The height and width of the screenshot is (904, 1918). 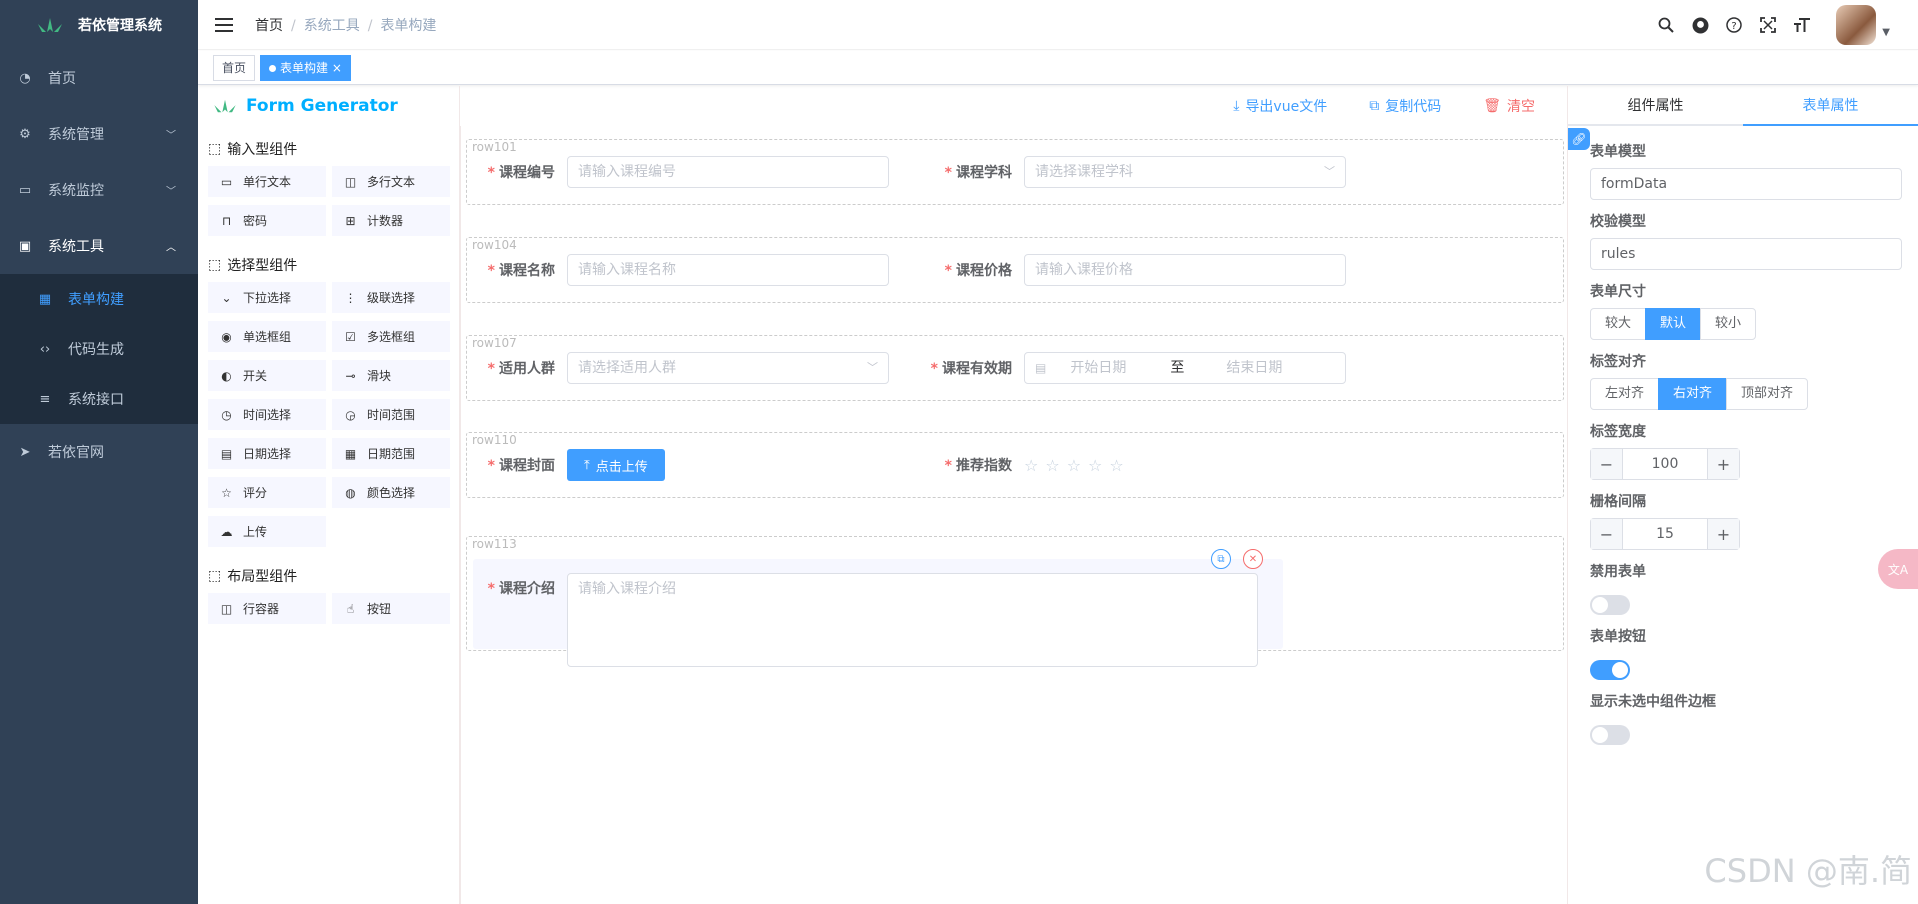 I want to click on prop-size: 表单尺寸 较大 默认 较小, so click(x=1750, y=310).